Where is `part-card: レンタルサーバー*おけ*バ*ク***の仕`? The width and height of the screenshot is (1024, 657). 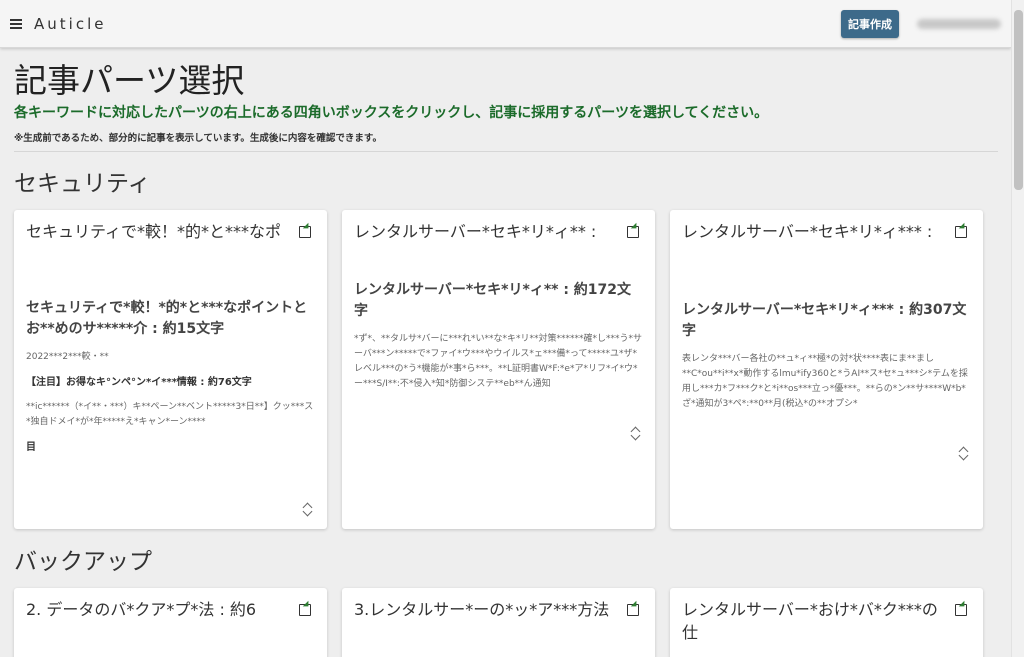 part-card: レンタルサーバー*おけ*バ*ク***の仕 is located at coordinates (826, 622).